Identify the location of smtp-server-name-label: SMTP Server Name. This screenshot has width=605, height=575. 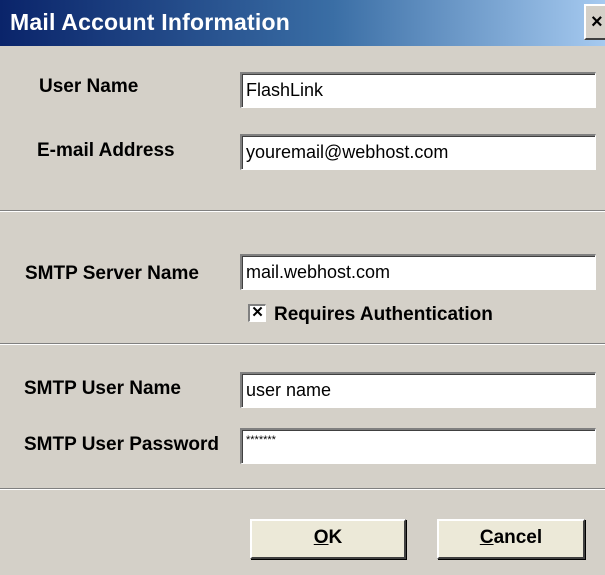
(112, 273).